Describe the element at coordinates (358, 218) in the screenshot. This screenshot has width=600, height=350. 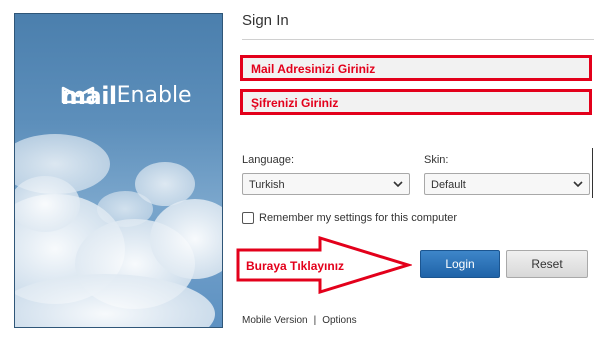
I see `remember-label: Remember my settings for this computer` at that location.